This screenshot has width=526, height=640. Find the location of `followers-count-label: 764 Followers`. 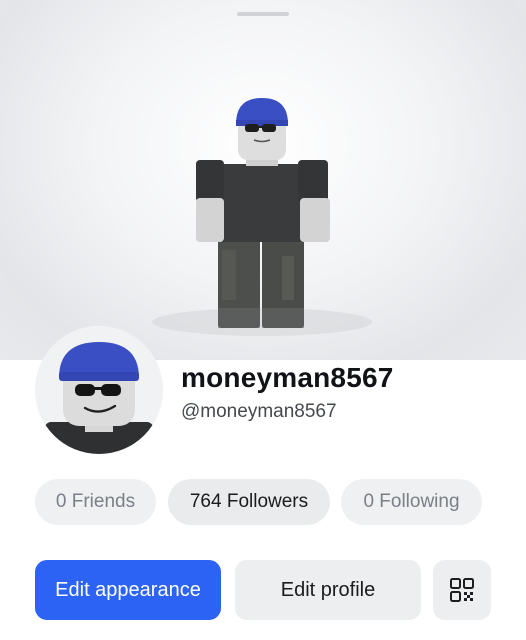

followers-count-label: 764 Followers is located at coordinates (249, 501).